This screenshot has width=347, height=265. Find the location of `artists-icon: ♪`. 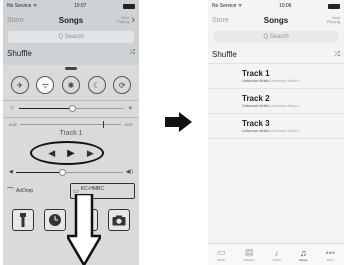

artists-icon: ♪ is located at coordinates (277, 252).